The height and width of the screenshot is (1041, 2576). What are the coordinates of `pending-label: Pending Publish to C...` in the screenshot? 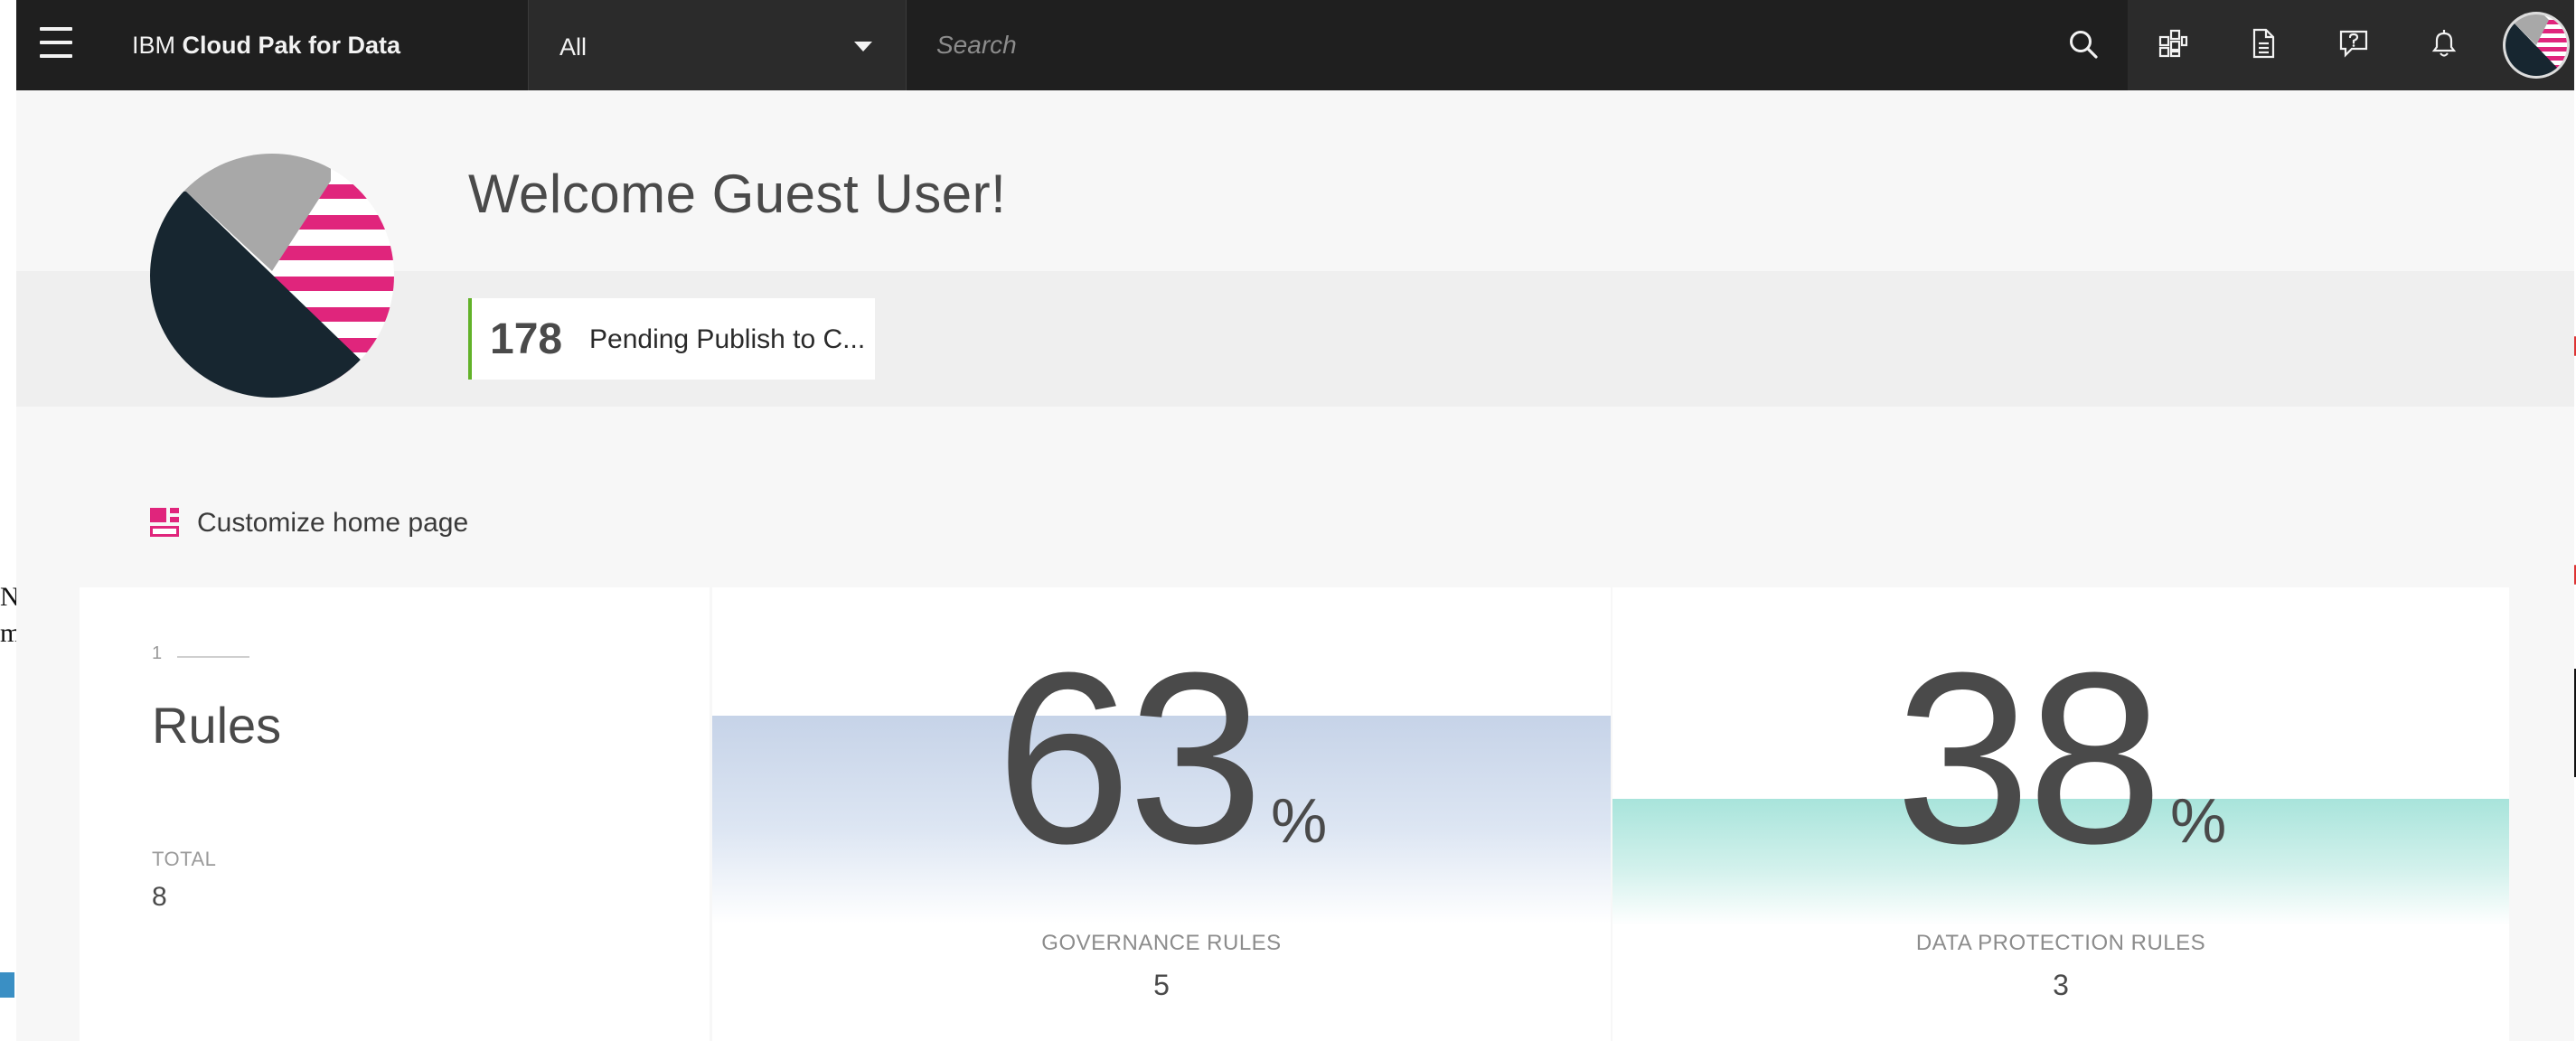 It's located at (727, 339).